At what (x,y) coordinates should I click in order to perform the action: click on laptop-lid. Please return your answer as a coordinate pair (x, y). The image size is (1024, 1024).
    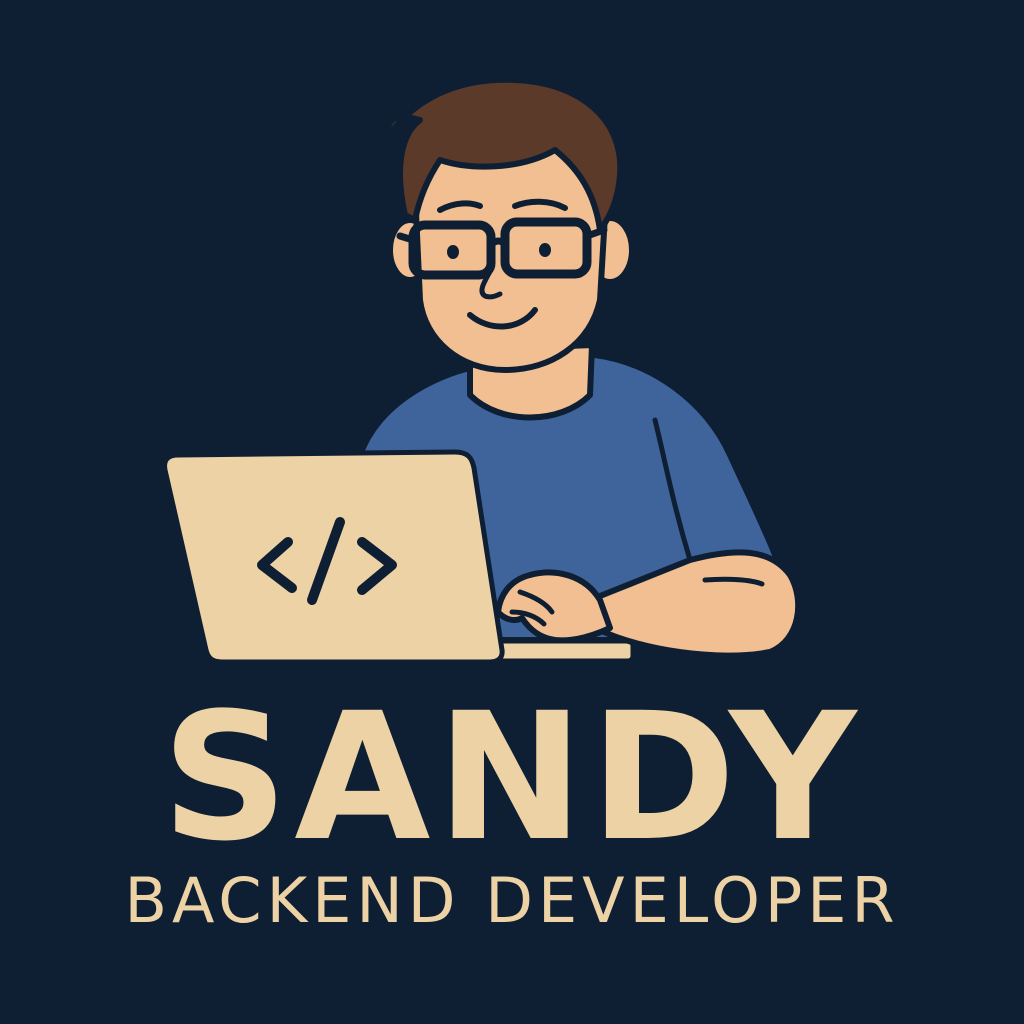
    Looking at the image, I should click on (333, 557).